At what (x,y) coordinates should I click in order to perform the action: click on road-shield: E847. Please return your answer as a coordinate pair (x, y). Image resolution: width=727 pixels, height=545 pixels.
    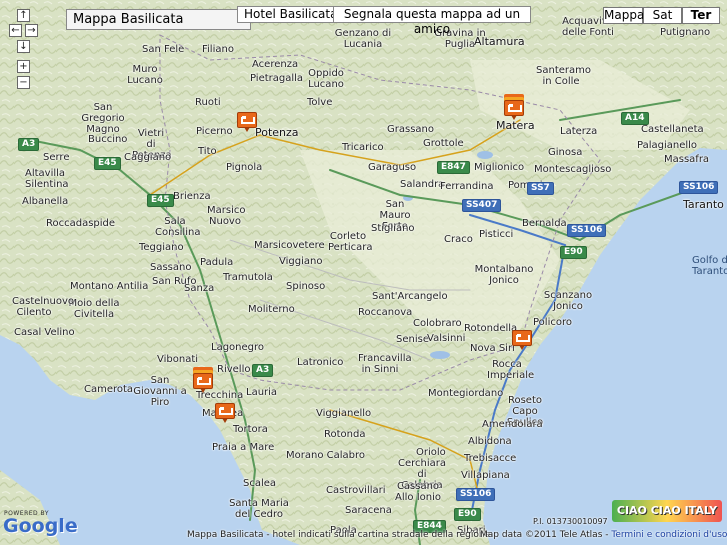
    Looking at the image, I should click on (453, 167).